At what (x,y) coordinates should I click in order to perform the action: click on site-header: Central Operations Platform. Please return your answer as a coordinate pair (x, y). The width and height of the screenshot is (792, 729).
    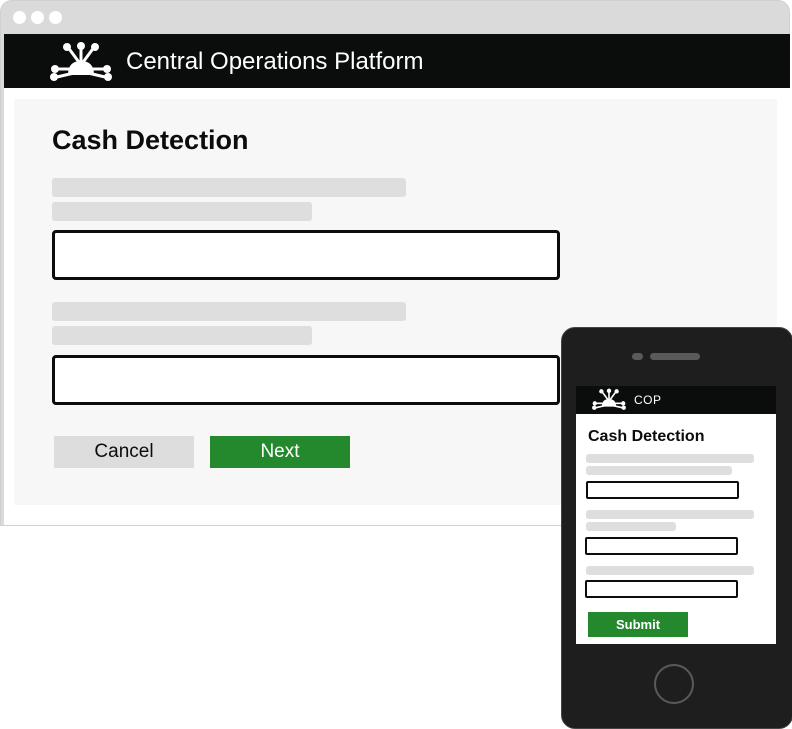
    Looking at the image, I should click on (397, 61).